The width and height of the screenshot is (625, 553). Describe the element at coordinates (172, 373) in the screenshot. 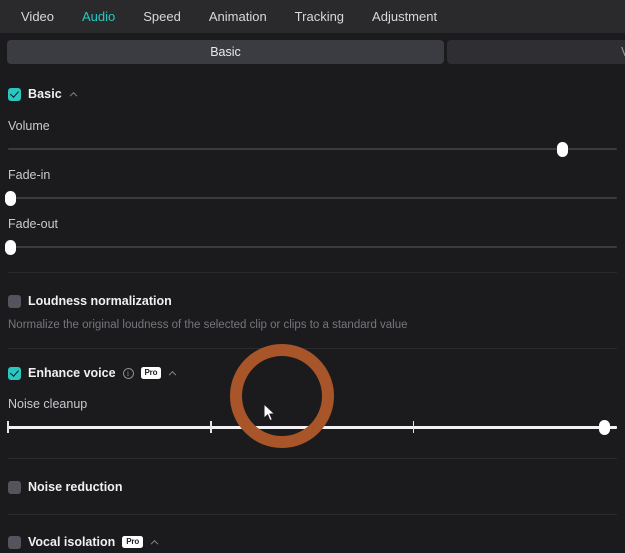

I see `chevron-up-icon-enhance-voice` at that location.